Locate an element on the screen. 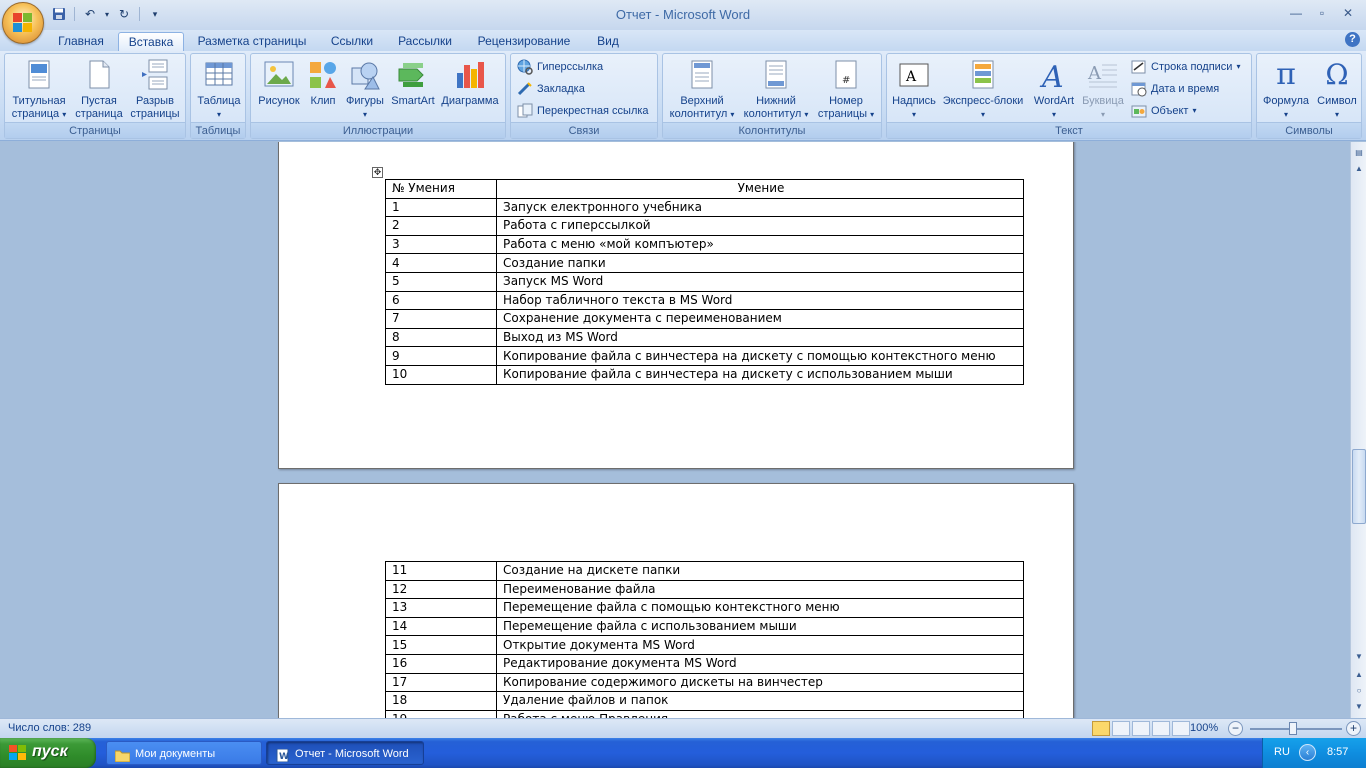  row-number-cell: 8 is located at coordinates (441, 337).